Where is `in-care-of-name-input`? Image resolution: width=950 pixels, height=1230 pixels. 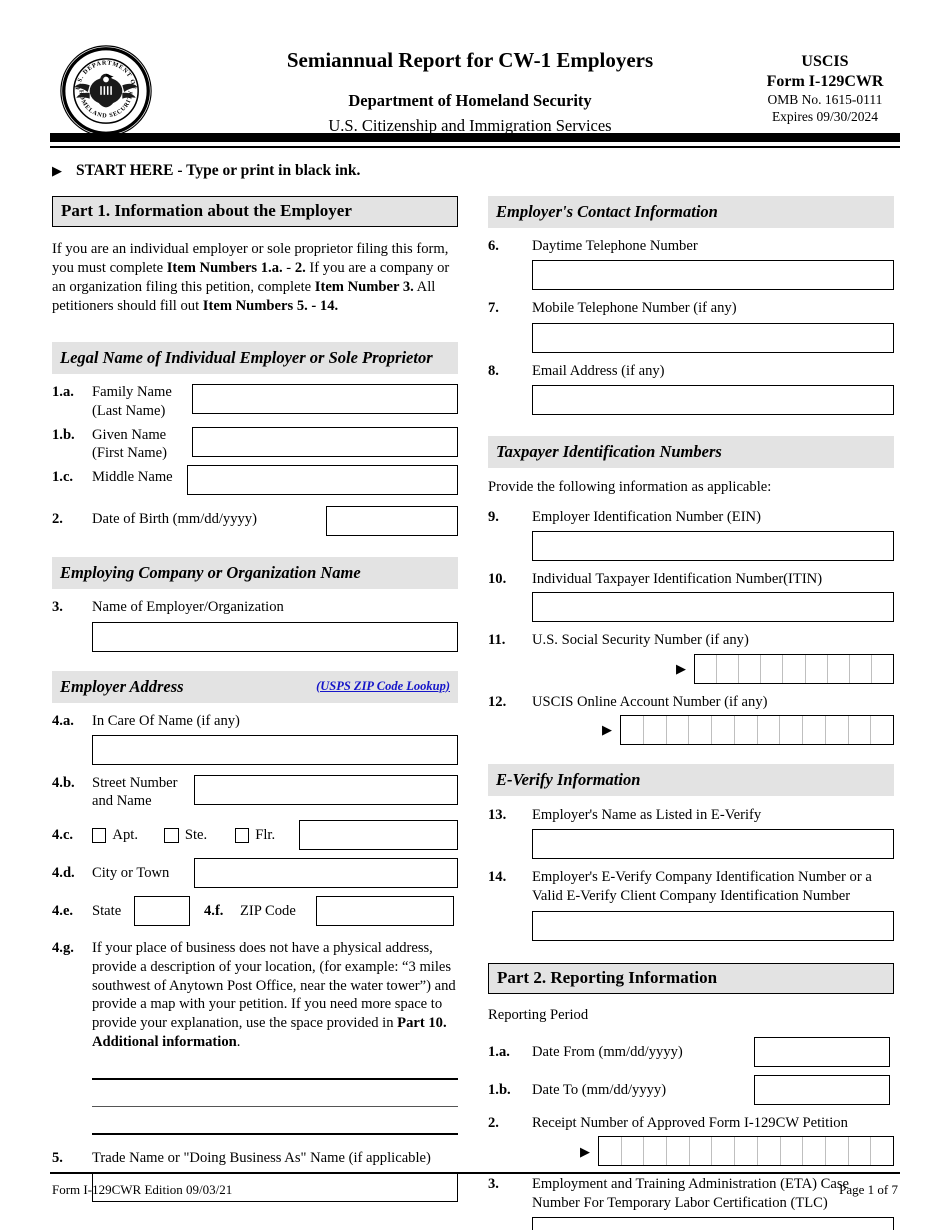
in-care-of-name-input is located at coordinates (275, 750).